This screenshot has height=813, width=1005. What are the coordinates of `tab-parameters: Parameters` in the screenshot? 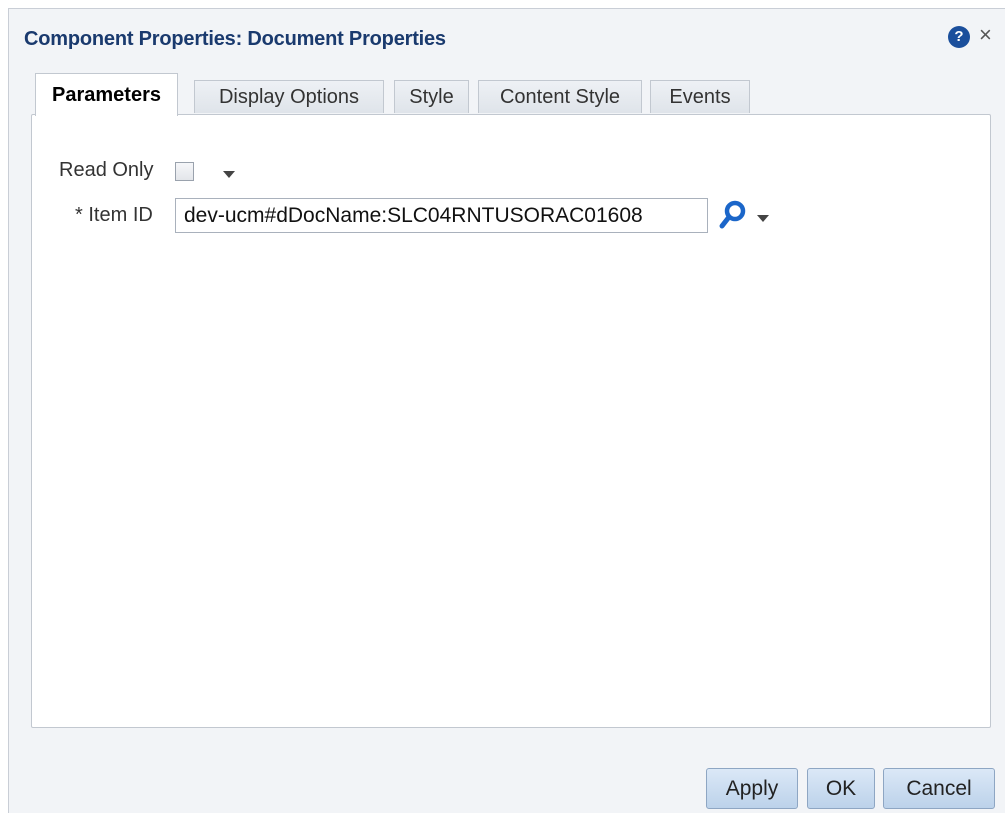 It's located at (106, 94).